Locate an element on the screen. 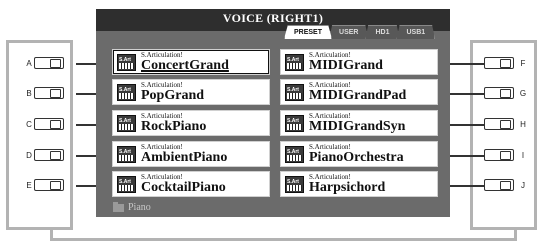 This screenshot has width=545, height=243. current-folder: Piano is located at coordinates (132, 207).